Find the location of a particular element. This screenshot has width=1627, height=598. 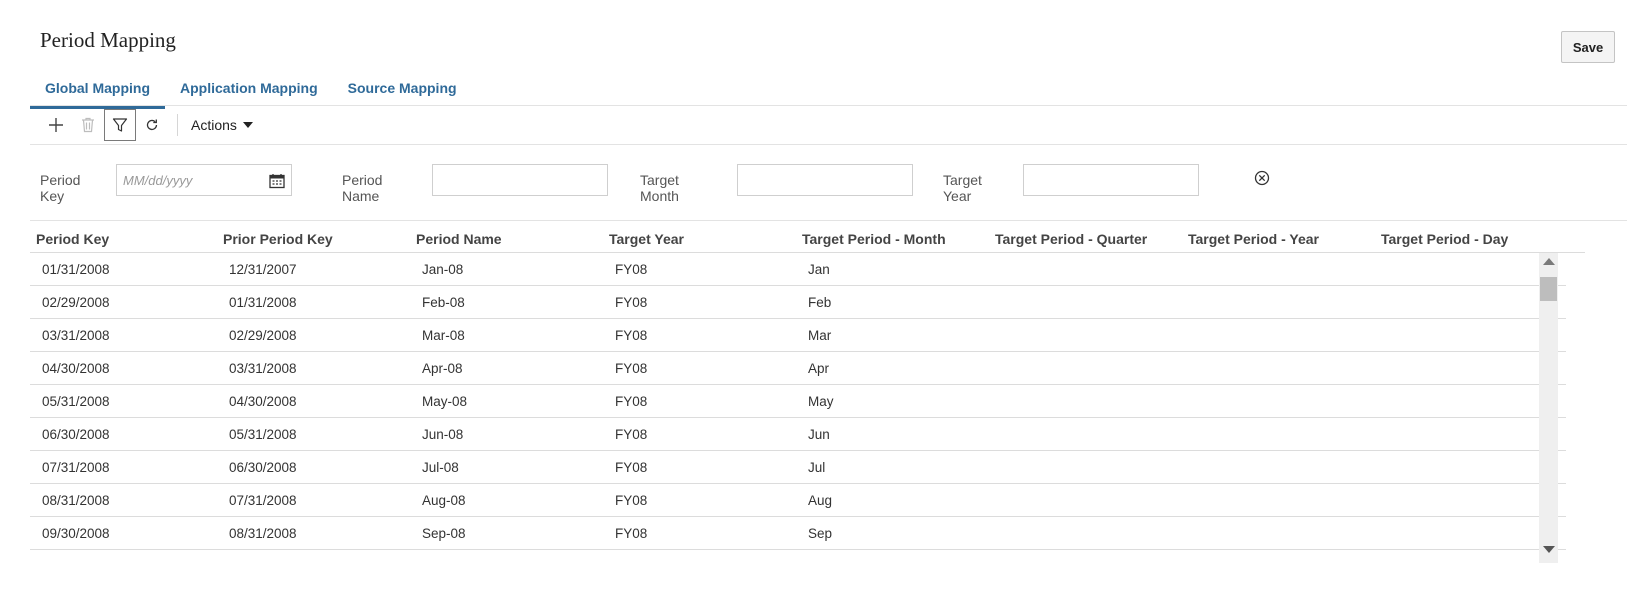

scroll-up-arrow-icon is located at coordinates (1549, 261).